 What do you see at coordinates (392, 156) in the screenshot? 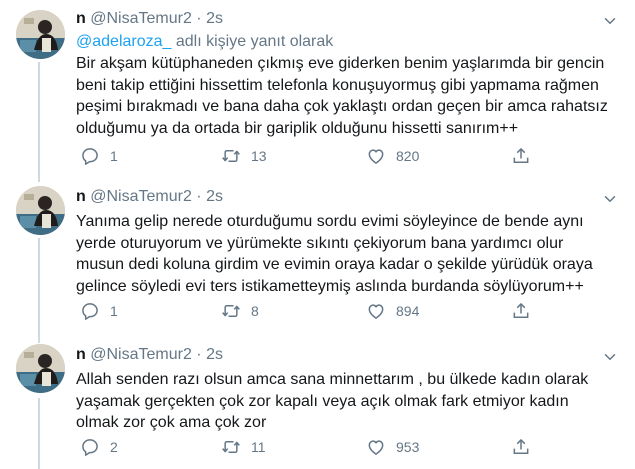
I see `like-button: 820` at bounding box center [392, 156].